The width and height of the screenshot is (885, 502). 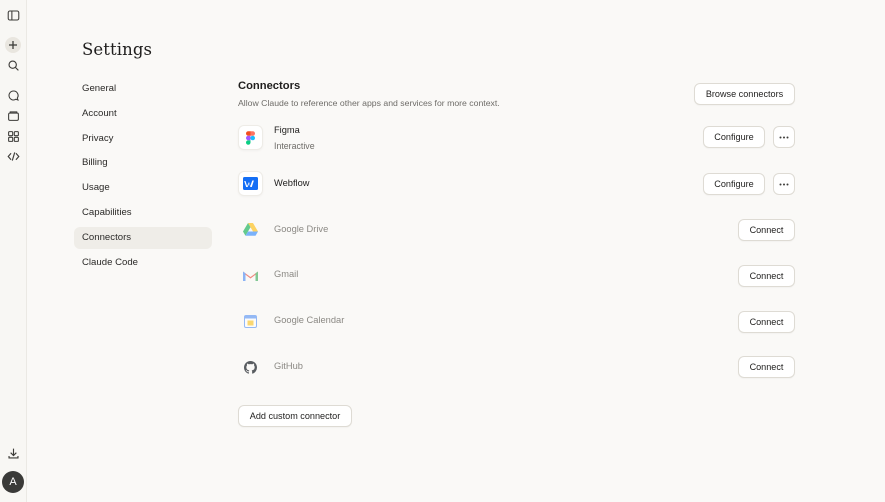 What do you see at coordinates (13, 156) in the screenshot?
I see `code-icon` at bounding box center [13, 156].